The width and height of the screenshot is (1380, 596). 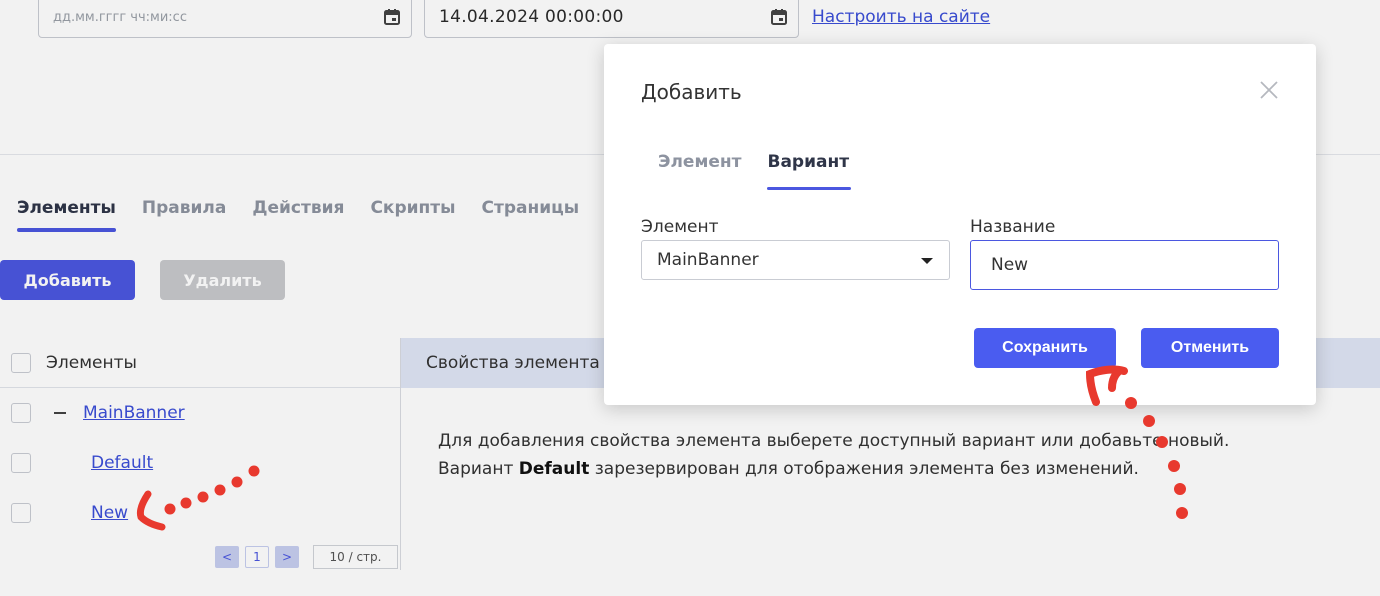 What do you see at coordinates (691, 92) in the screenshot?
I see `dialog-title: Добавить` at bounding box center [691, 92].